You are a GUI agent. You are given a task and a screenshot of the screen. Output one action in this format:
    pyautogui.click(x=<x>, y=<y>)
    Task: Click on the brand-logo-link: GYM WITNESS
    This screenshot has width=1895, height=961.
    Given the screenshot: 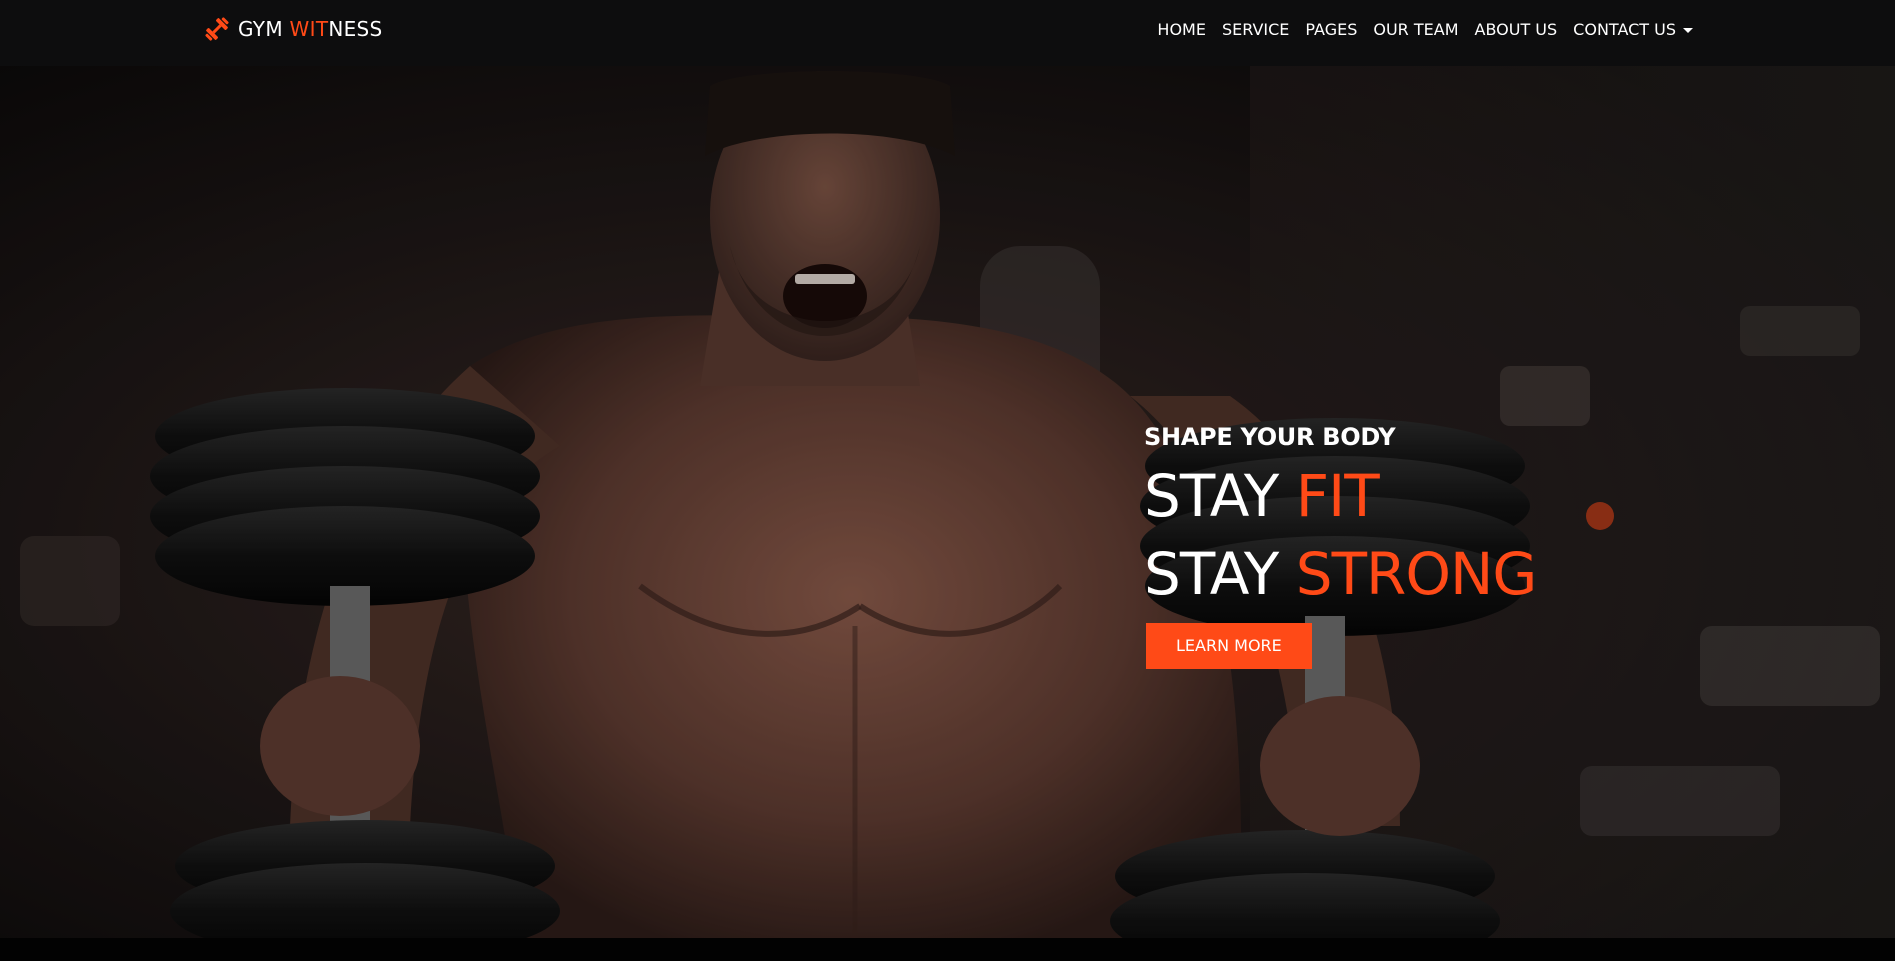 What is the action you would take?
    pyautogui.click(x=292, y=29)
    